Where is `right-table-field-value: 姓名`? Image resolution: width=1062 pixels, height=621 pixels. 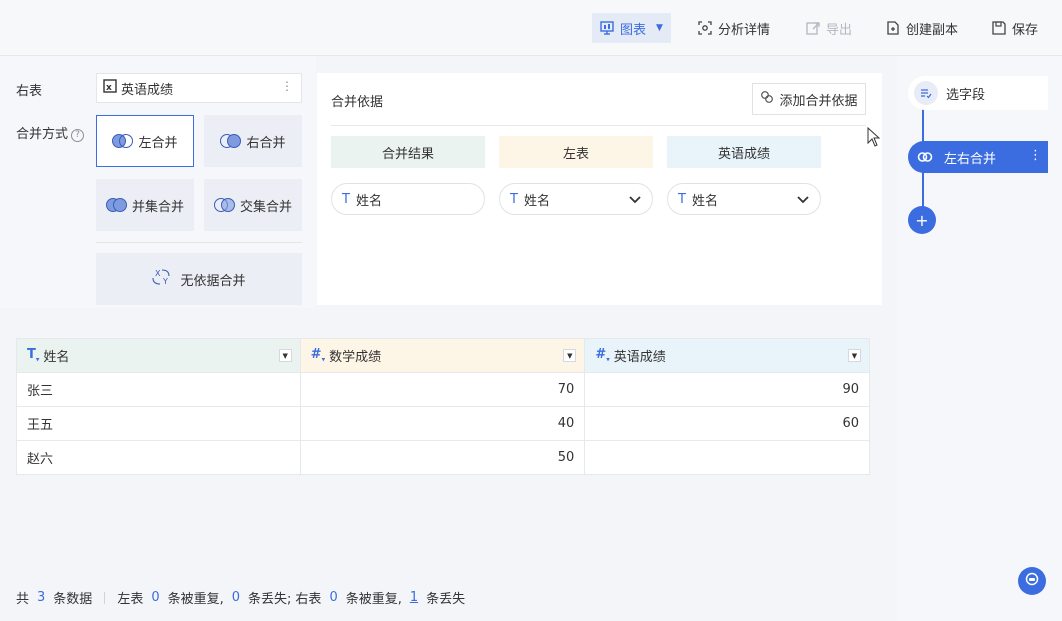 right-table-field-value: 姓名 is located at coordinates (704, 201).